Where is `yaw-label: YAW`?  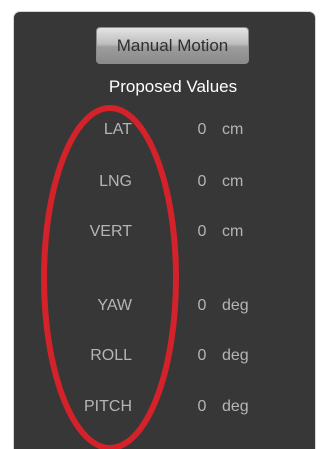 yaw-label: YAW is located at coordinates (114, 305).